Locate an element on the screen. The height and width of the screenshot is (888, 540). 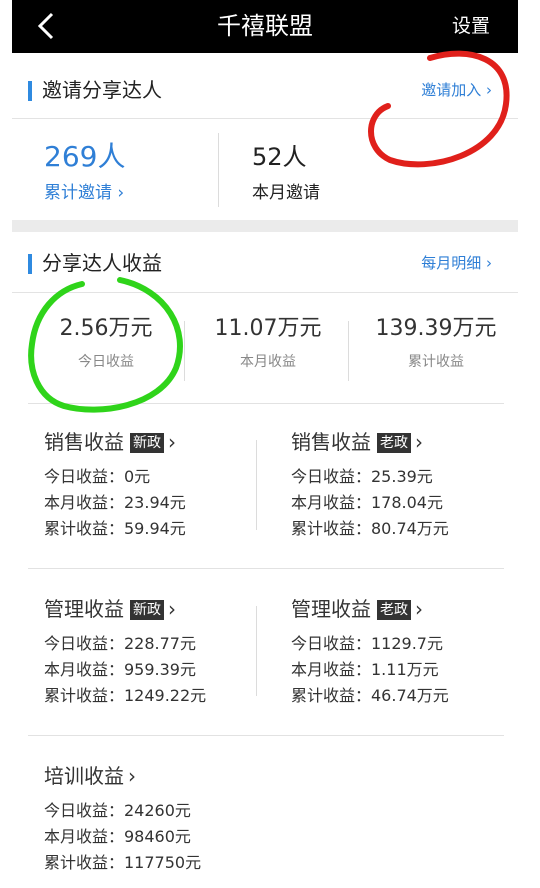
total-row: 累计收益：46.74万元 is located at coordinates (370, 695).